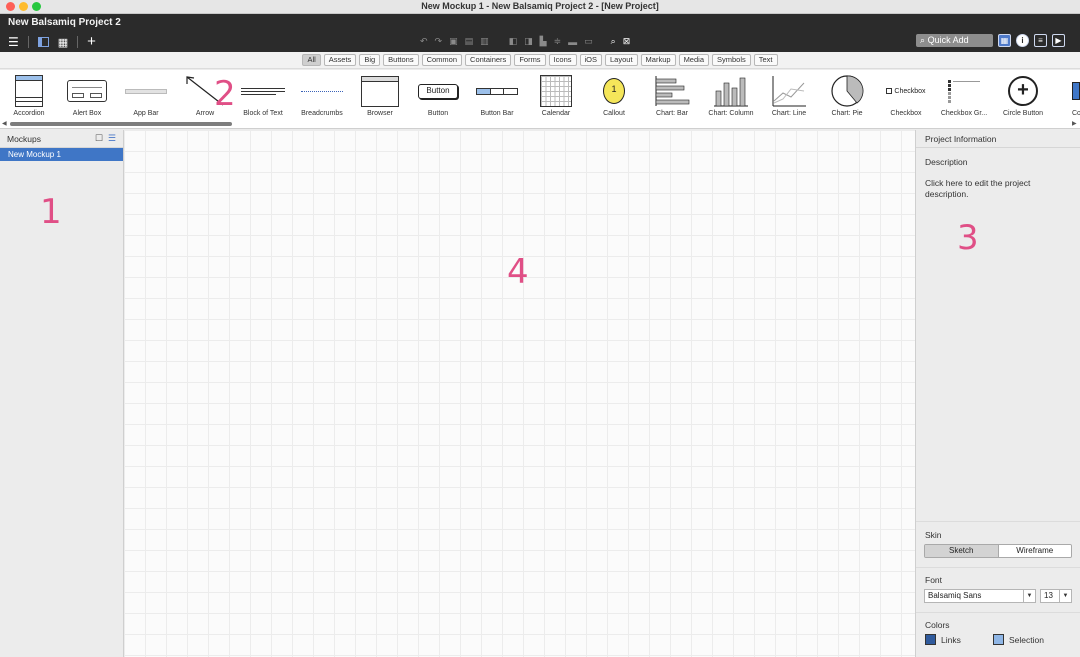  What do you see at coordinates (614, 113) in the screenshot?
I see `component-label: Callout` at bounding box center [614, 113].